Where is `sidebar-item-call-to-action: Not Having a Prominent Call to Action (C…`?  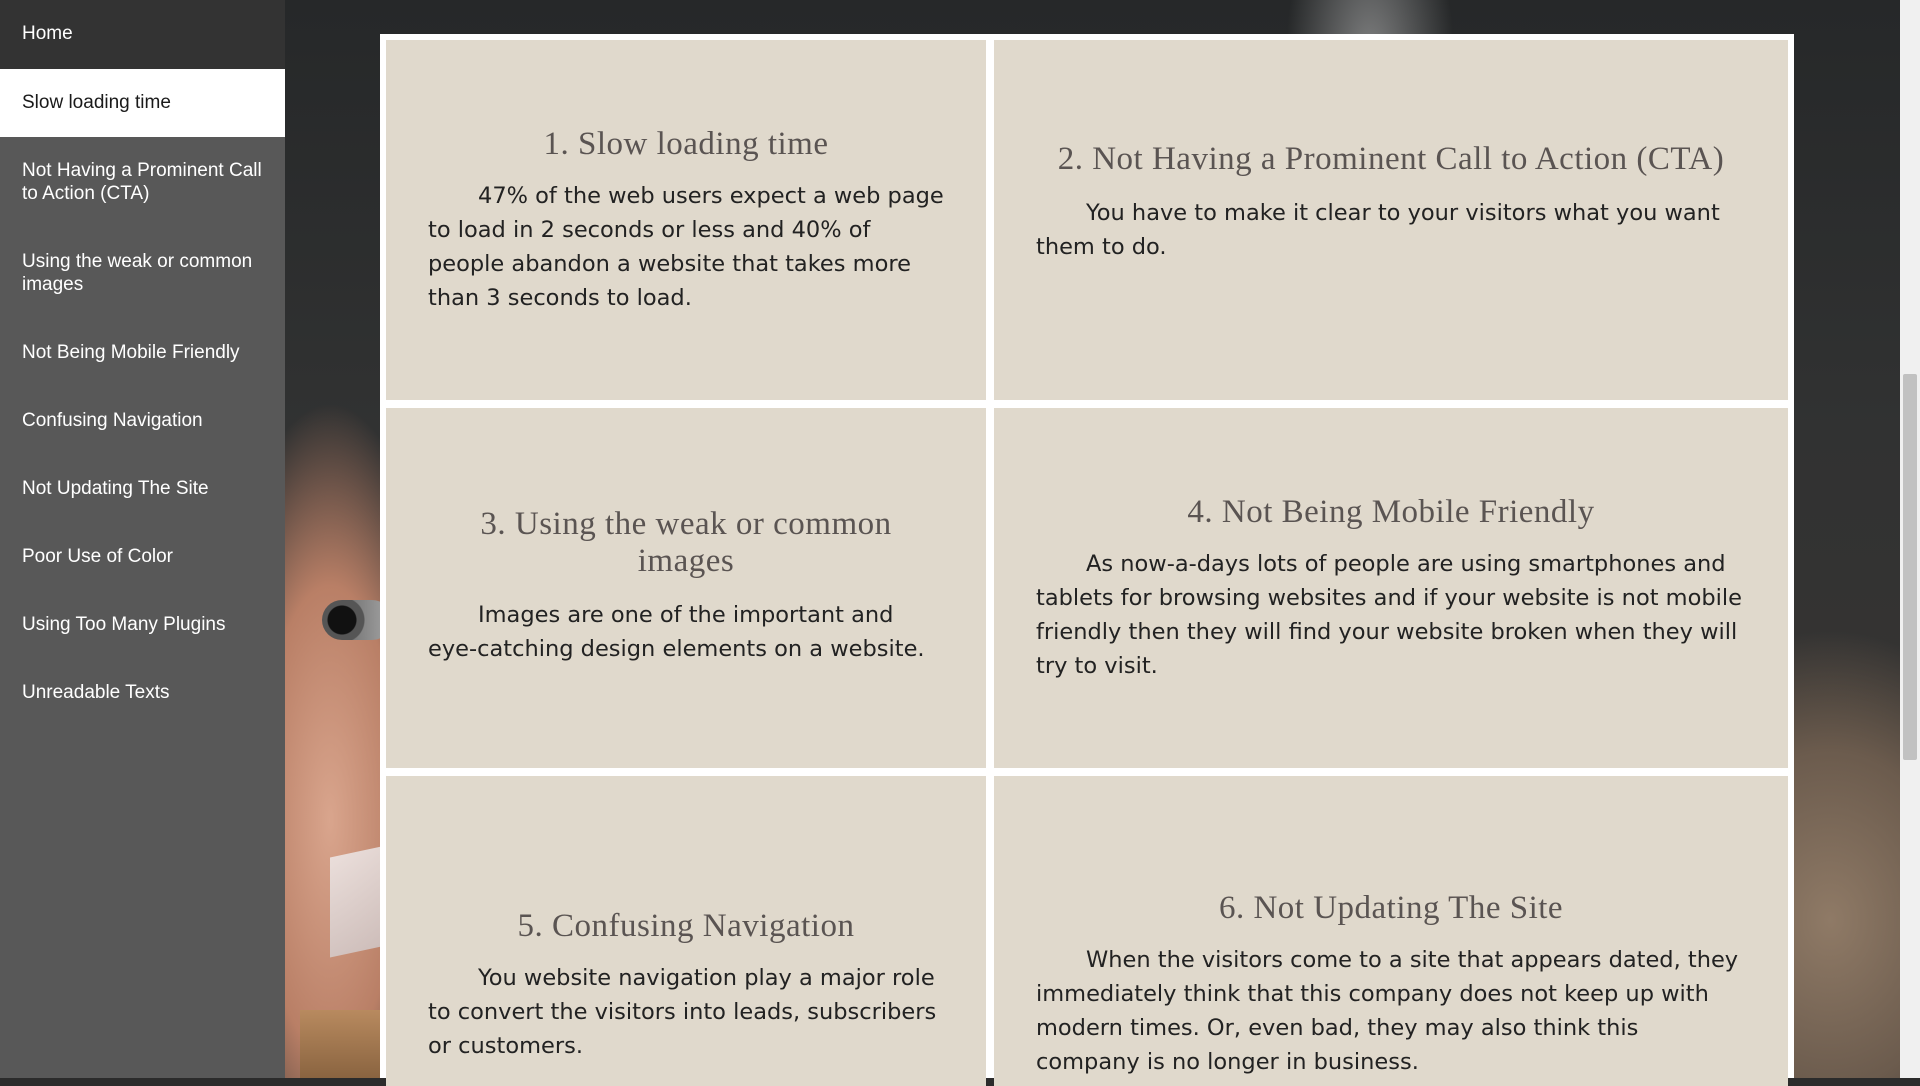 sidebar-item-call-to-action: Not Having a Prominent Call to Action (C… is located at coordinates (142, 182).